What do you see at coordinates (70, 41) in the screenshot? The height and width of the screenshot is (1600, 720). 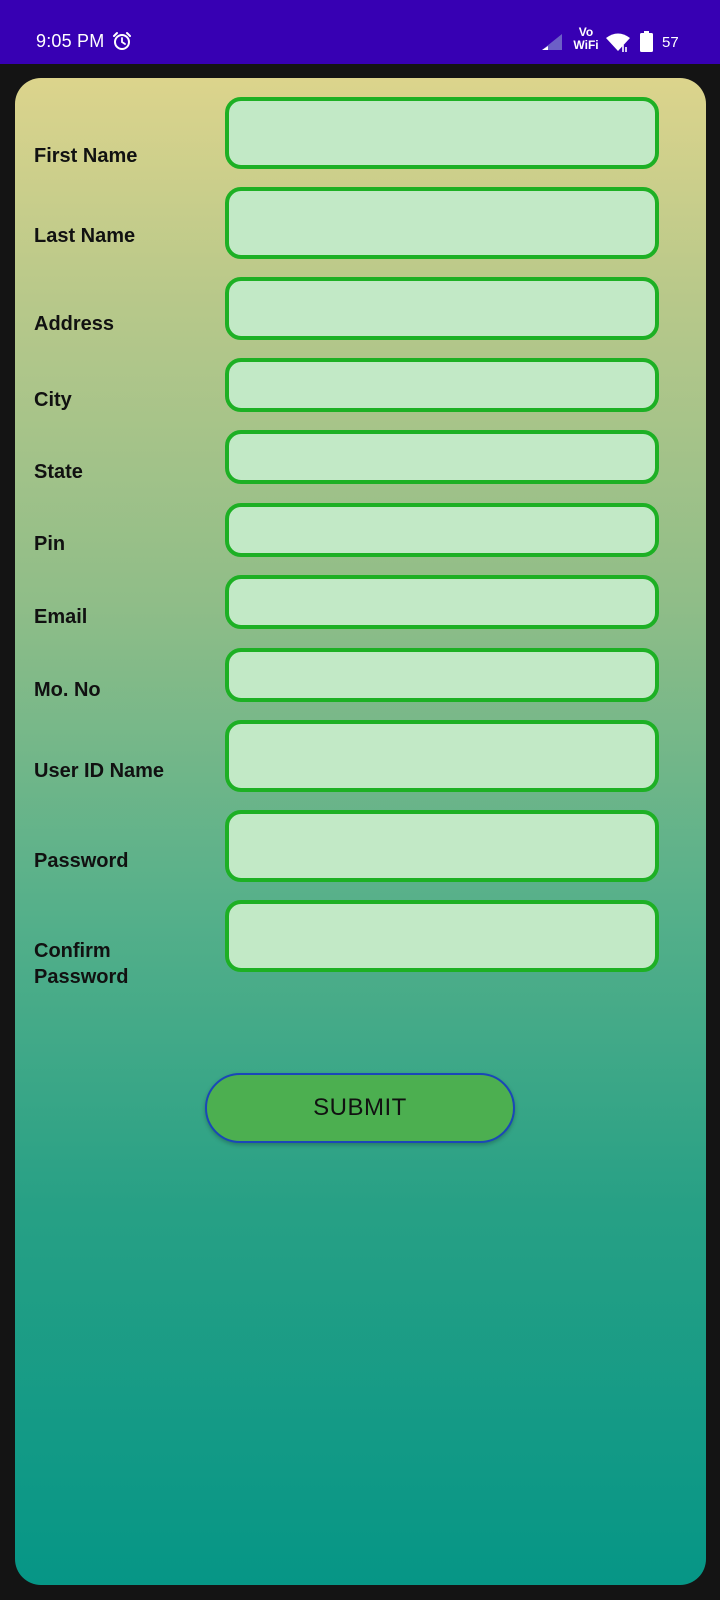 I see `status-time: 9:05 PM` at bounding box center [70, 41].